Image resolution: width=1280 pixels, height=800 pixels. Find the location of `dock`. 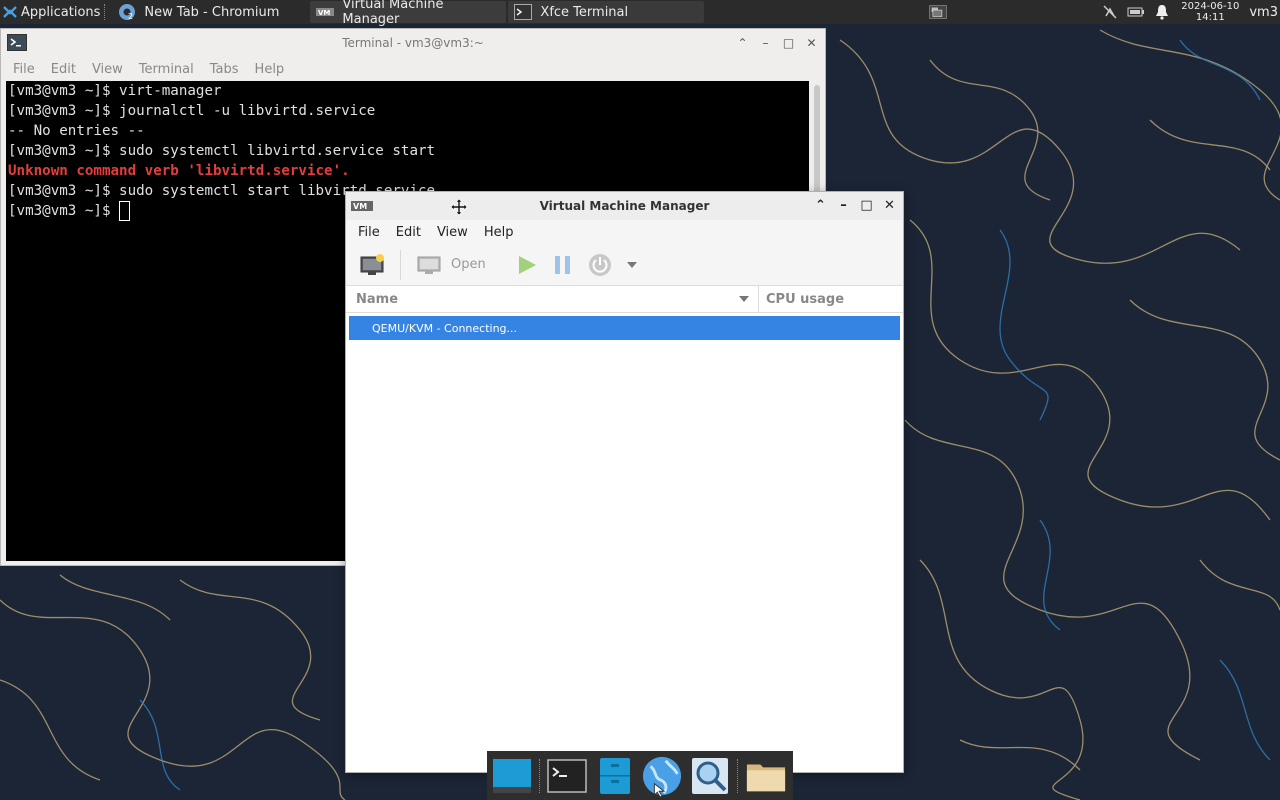

dock is located at coordinates (640, 775).